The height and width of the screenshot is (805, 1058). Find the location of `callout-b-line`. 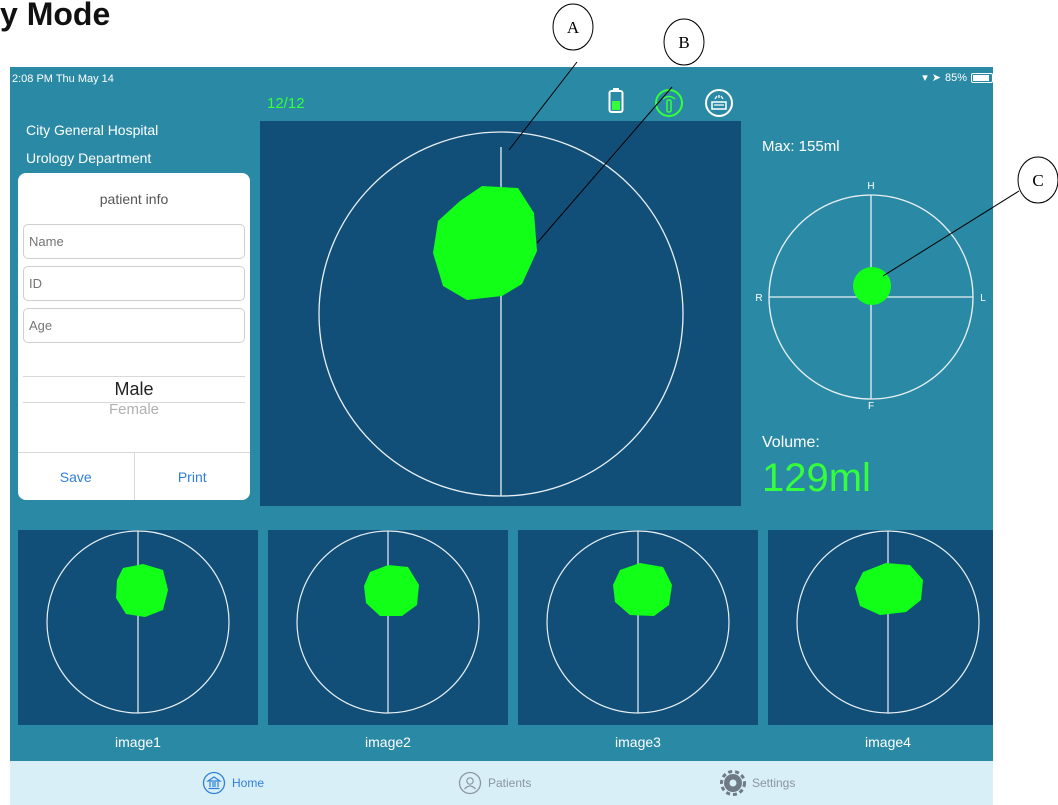

callout-b-line is located at coordinates (604, 165).